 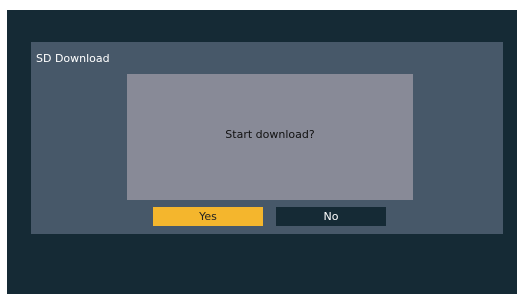 I want to click on panel-title: SD Download, so click(x=73, y=58).